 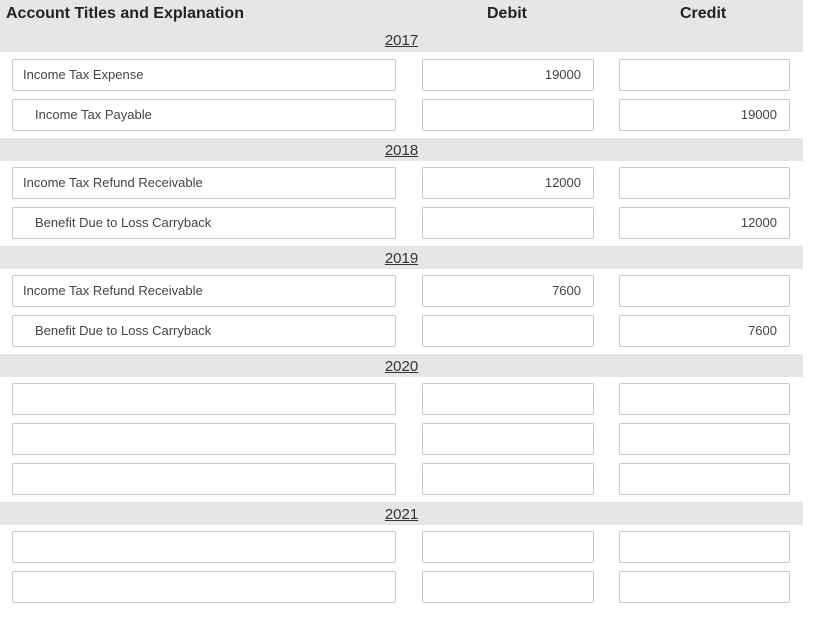 I want to click on journal-row: Income Tax Payable 19000, so click(x=407, y=113).